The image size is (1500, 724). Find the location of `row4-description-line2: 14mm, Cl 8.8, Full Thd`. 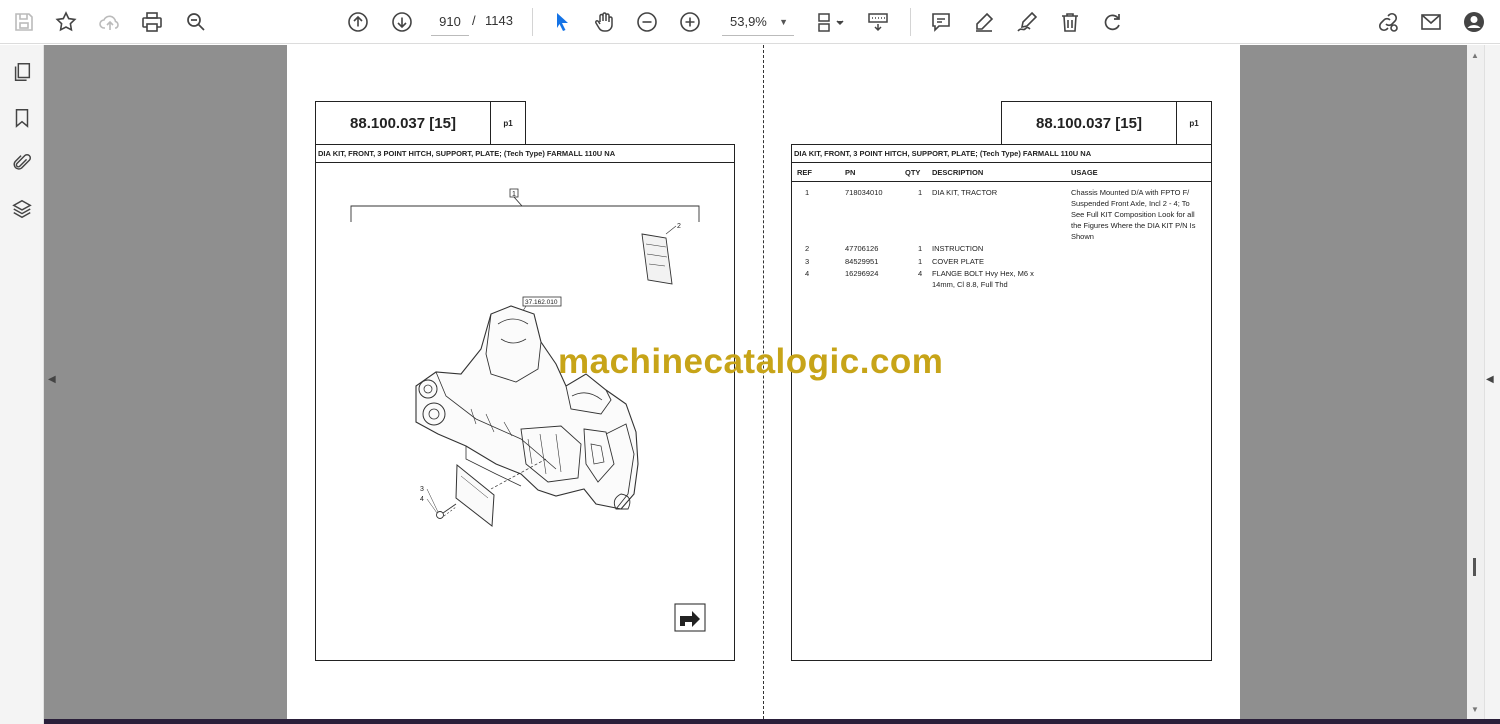

row4-description-line2: 14mm, Cl 8.8, Full Thd is located at coordinates (970, 284).